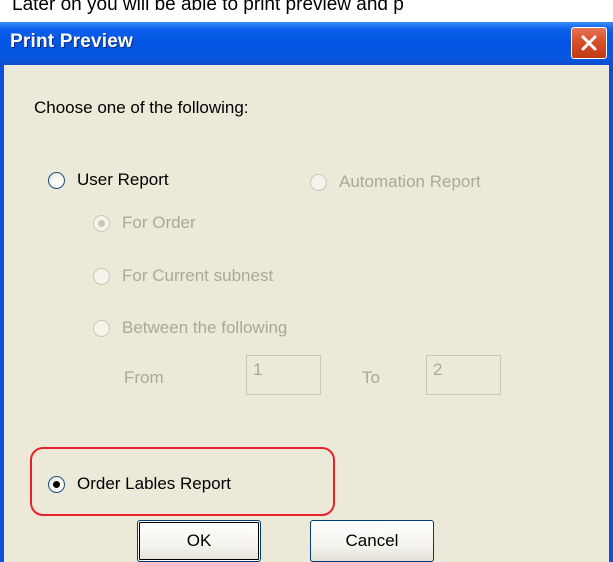  What do you see at coordinates (283, 375) in the screenshot?
I see `from-input: 1` at bounding box center [283, 375].